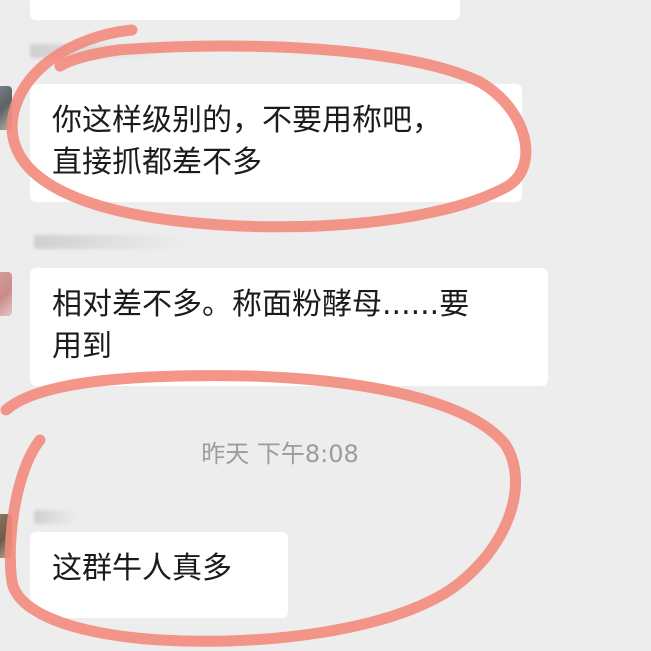 The image size is (651, 651). I want to click on message-bubble-2: 相对差不多。称面粉酵母......要 用到, so click(289, 327).